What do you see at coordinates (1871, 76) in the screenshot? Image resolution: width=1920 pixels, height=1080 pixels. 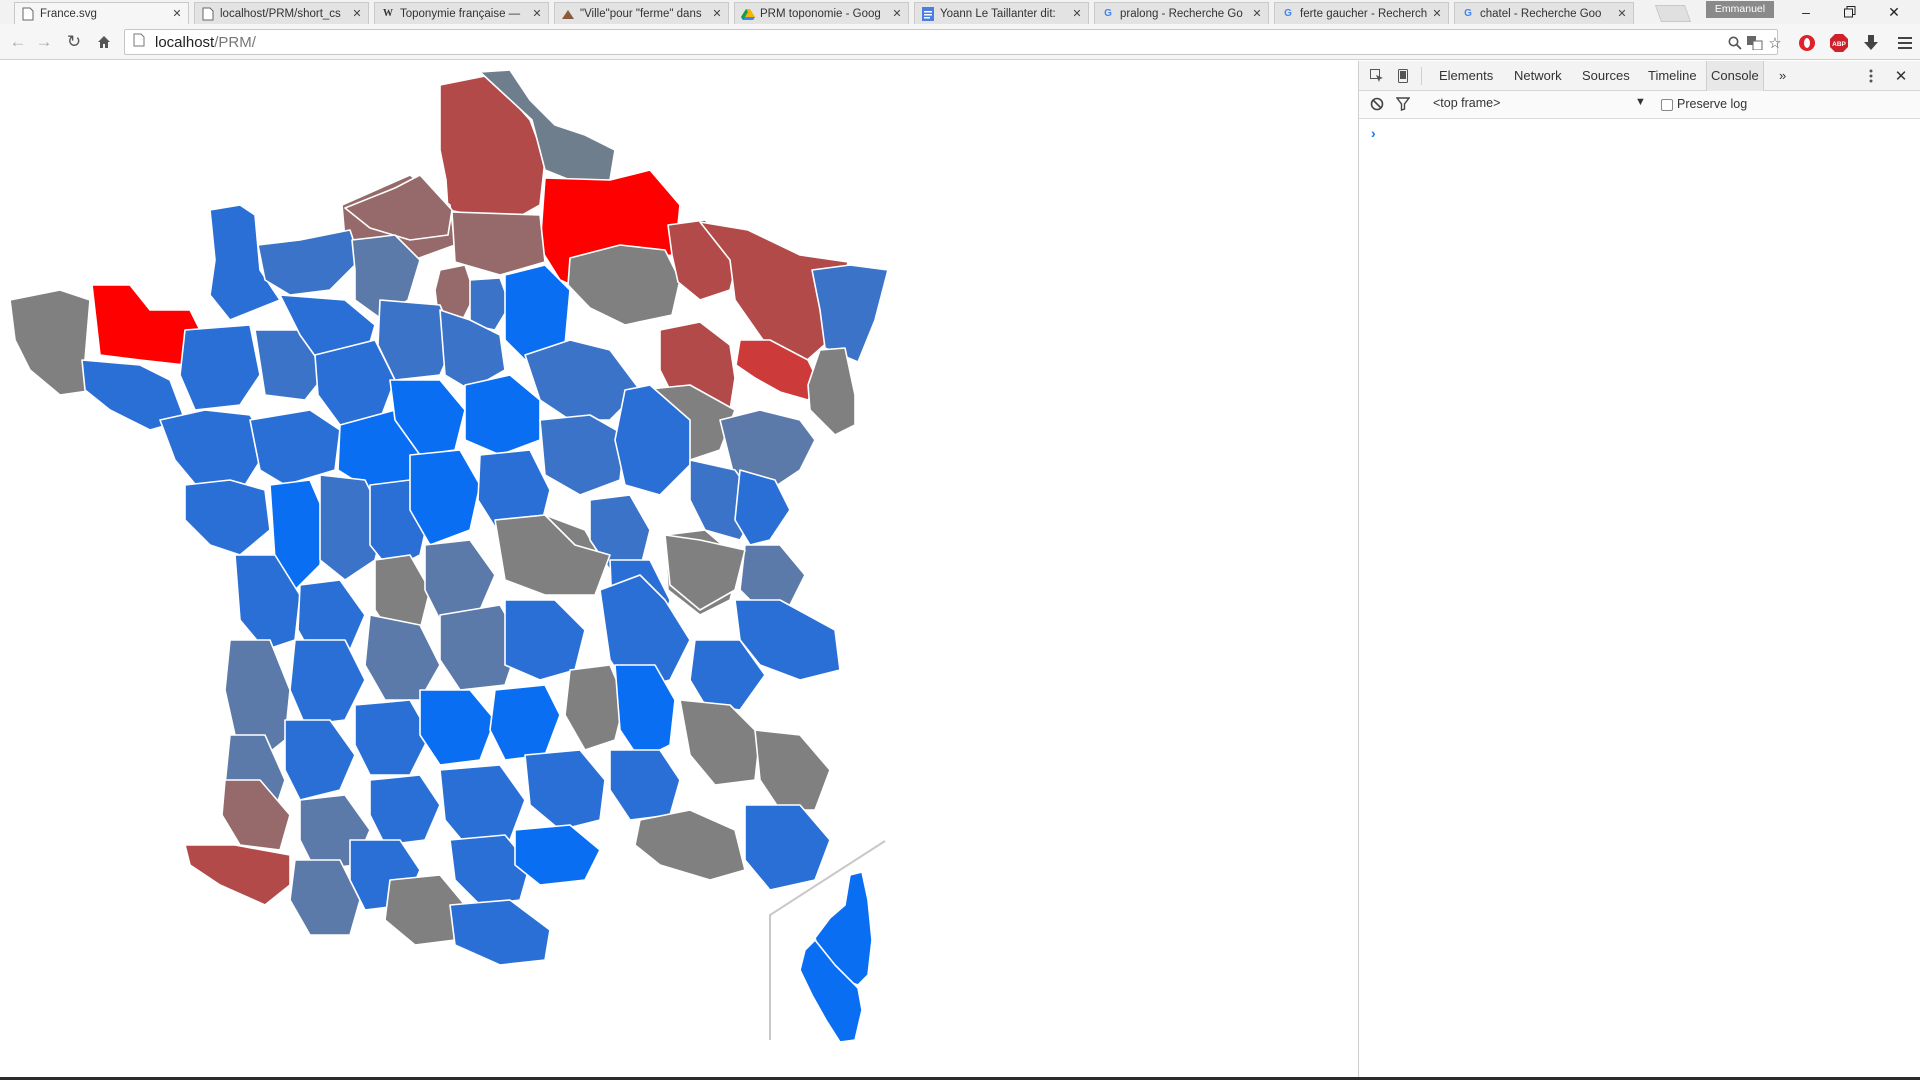 I see `more-options-icon` at bounding box center [1871, 76].